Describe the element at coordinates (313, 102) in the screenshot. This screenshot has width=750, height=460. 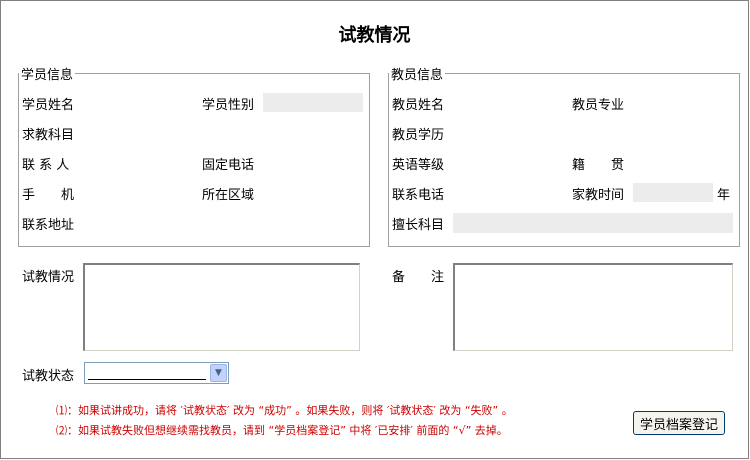
I see `student-gender-field` at that location.